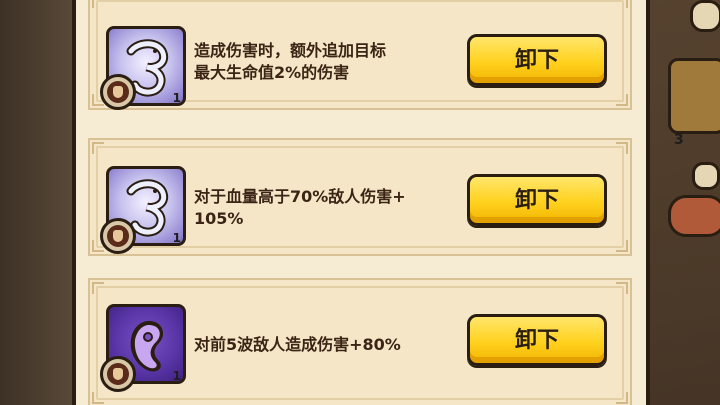  Describe the element at coordinates (219, 218) in the screenshot. I see `description-line: 105%` at that location.